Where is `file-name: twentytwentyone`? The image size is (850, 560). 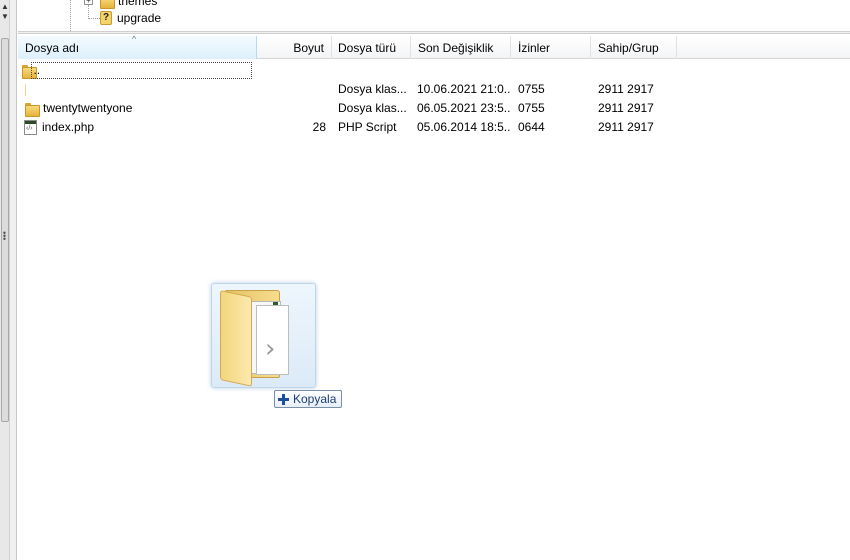
file-name: twentytwentyone is located at coordinates (88, 108).